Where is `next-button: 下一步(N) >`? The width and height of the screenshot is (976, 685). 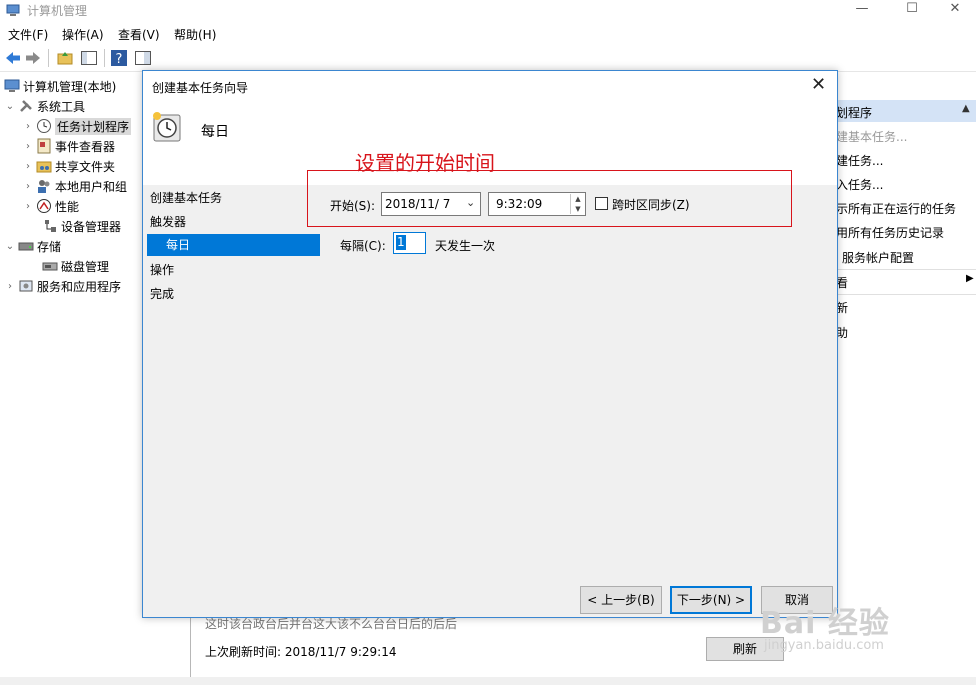 next-button: 下一步(N) > is located at coordinates (711, 600).